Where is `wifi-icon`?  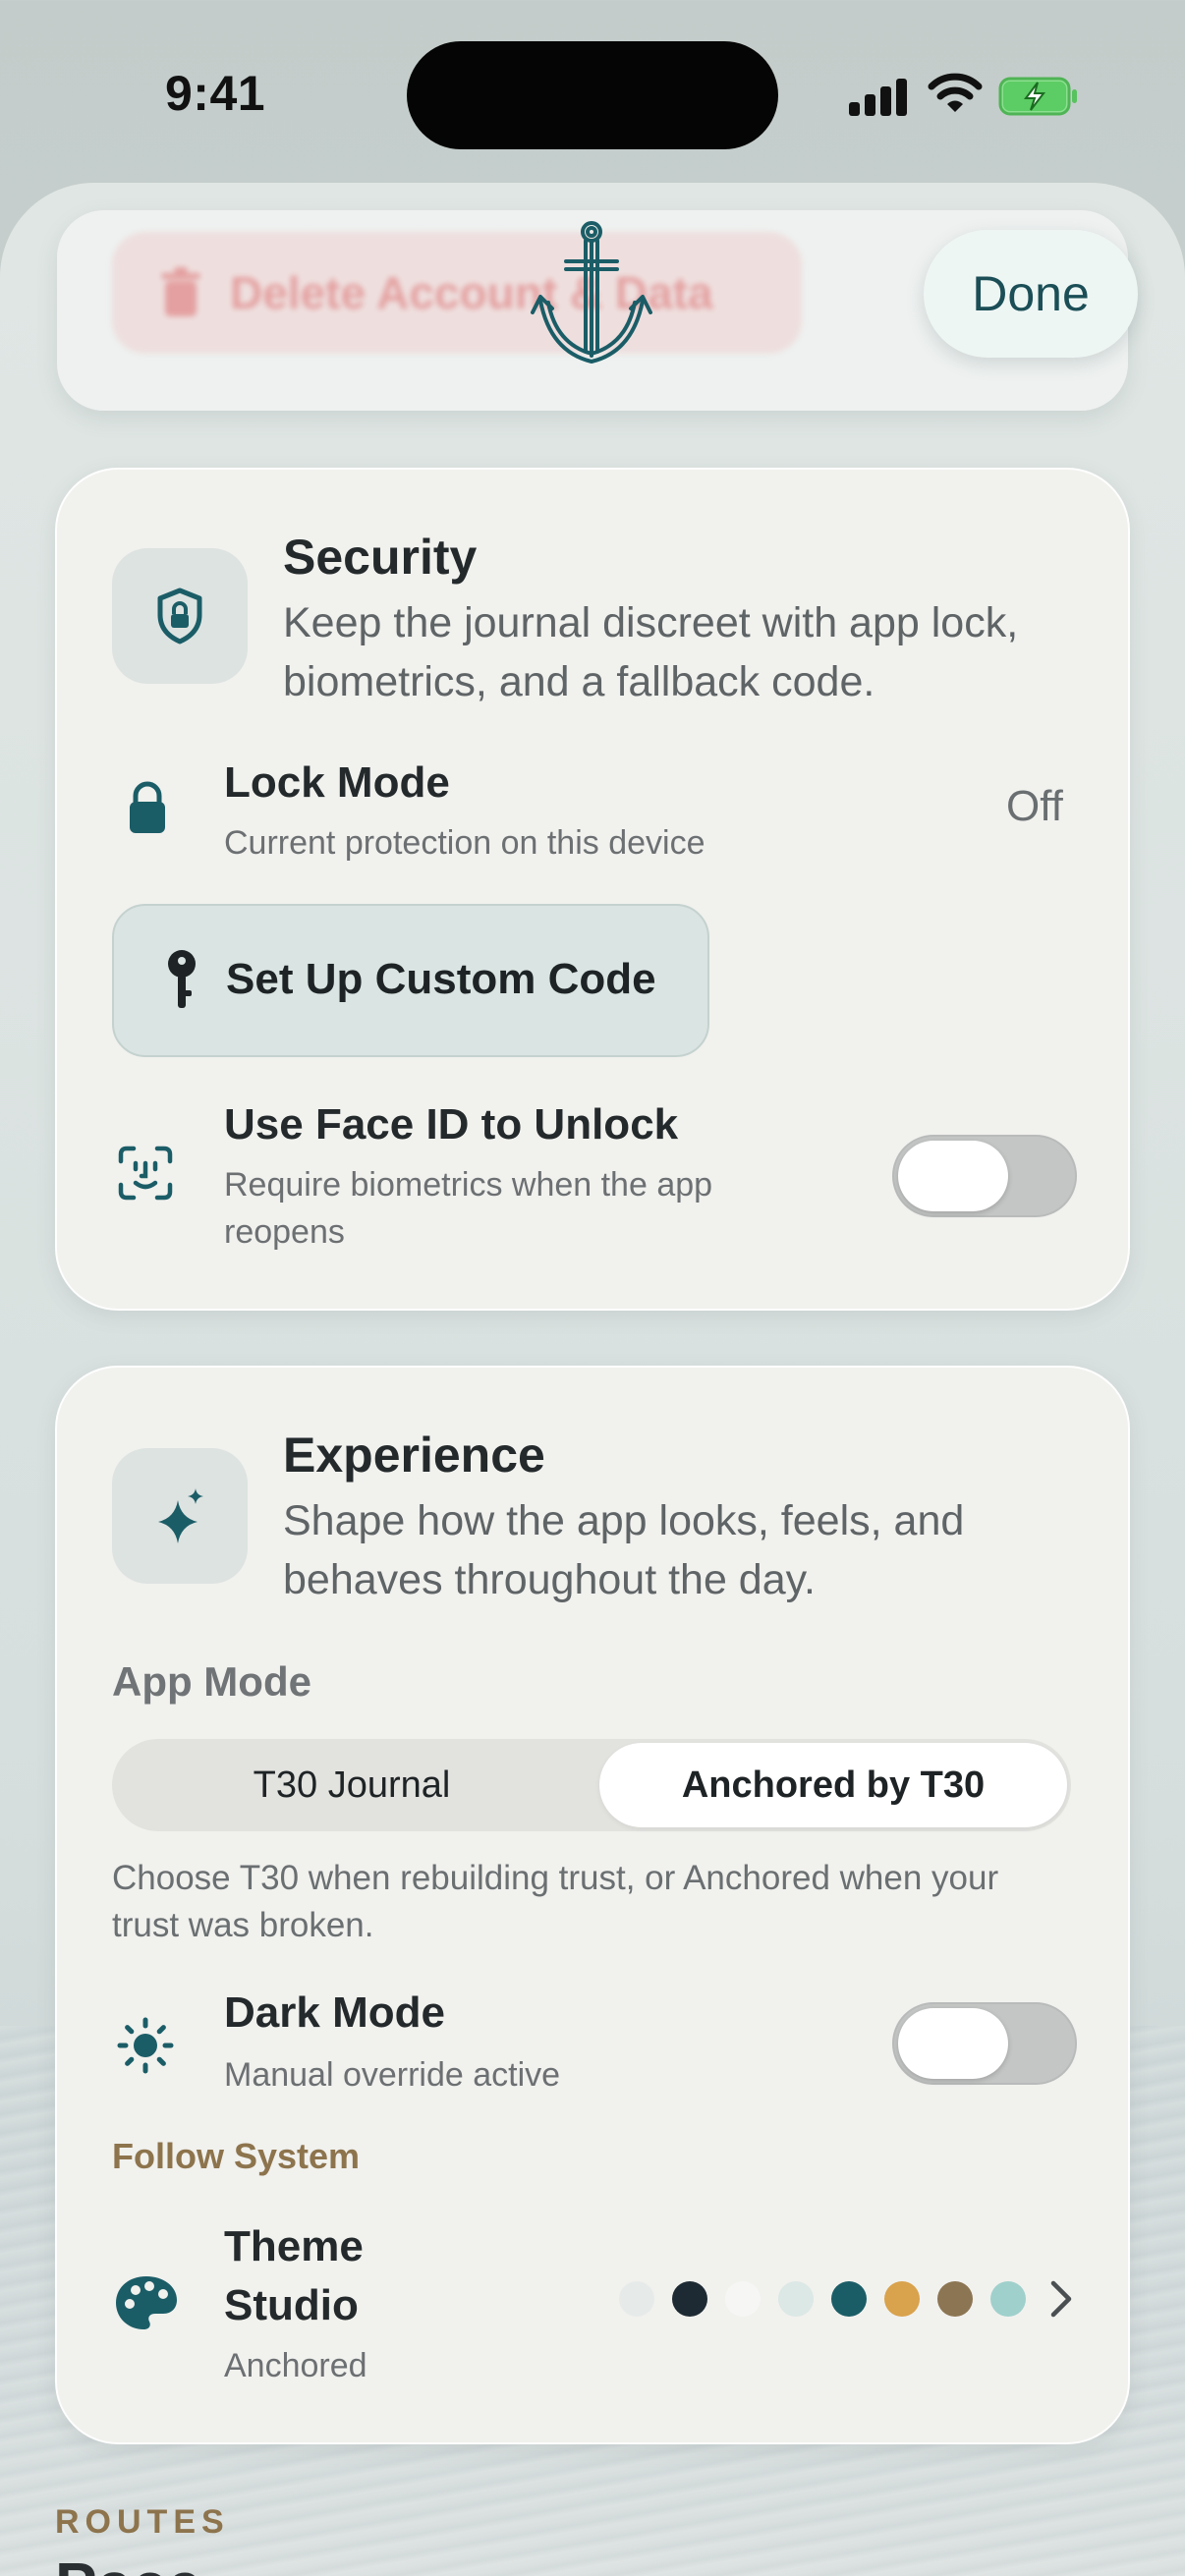 wifi-icon is located at coordinates (956, 92).